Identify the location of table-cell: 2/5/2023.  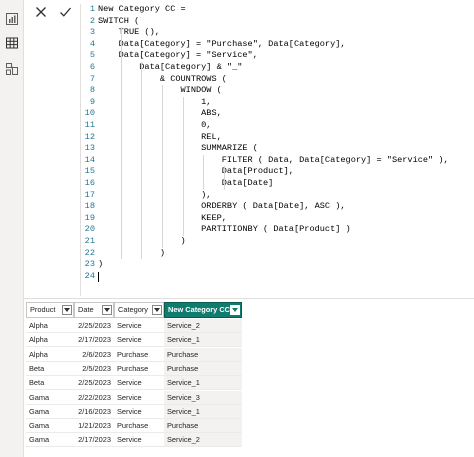
(94, 369).